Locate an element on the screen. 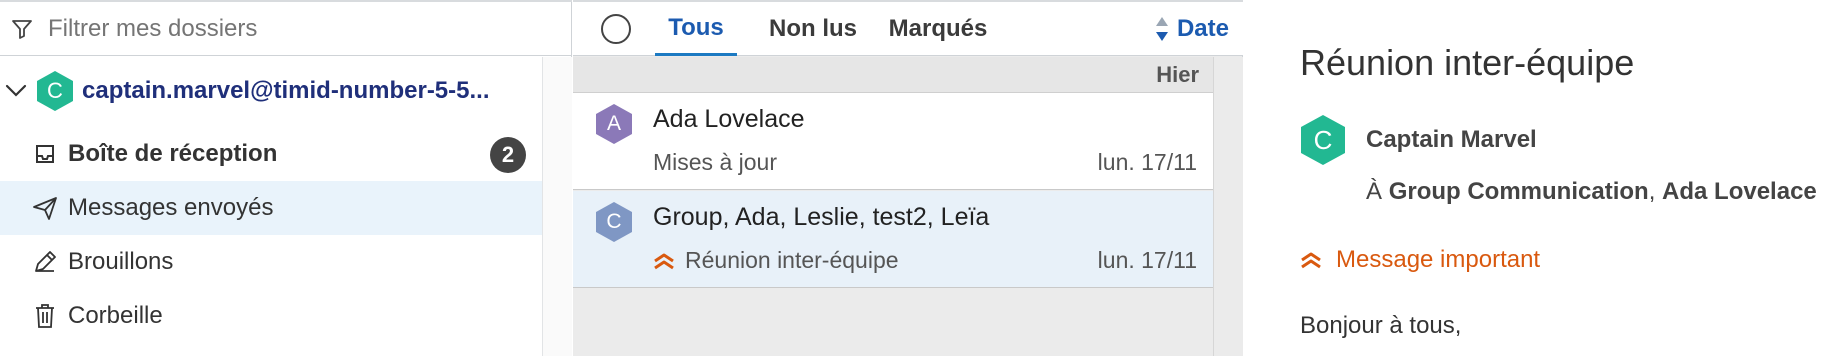 The image size is (1836, 356). account-avatar: C is located at coordinates (55, 91).